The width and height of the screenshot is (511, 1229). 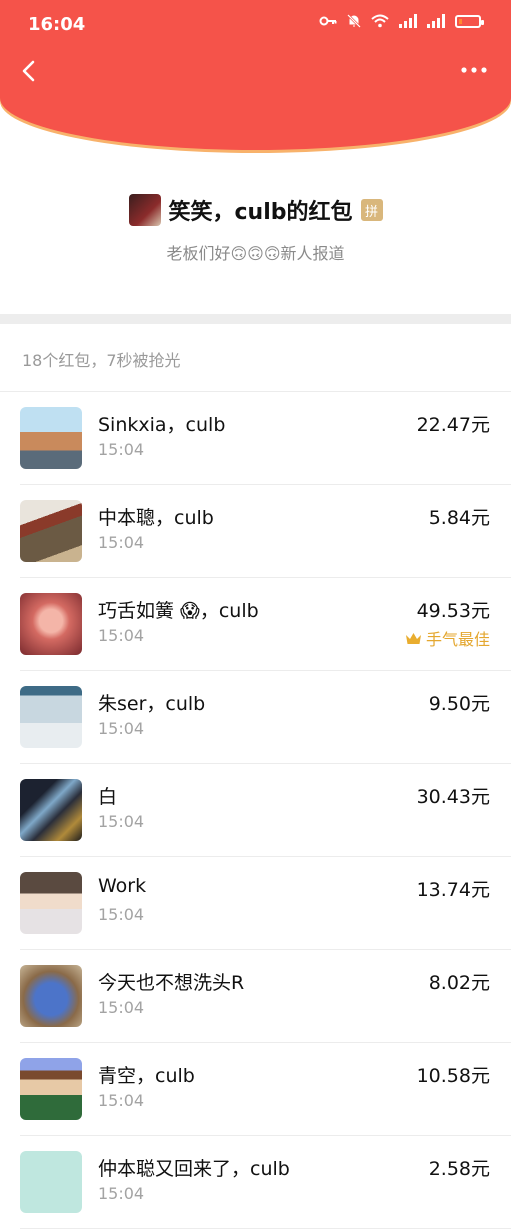 What do you see at coordinates (453, 611) in the screenshot?
I see `claim-amount: 49.53元` at bounding box center [453, 611].